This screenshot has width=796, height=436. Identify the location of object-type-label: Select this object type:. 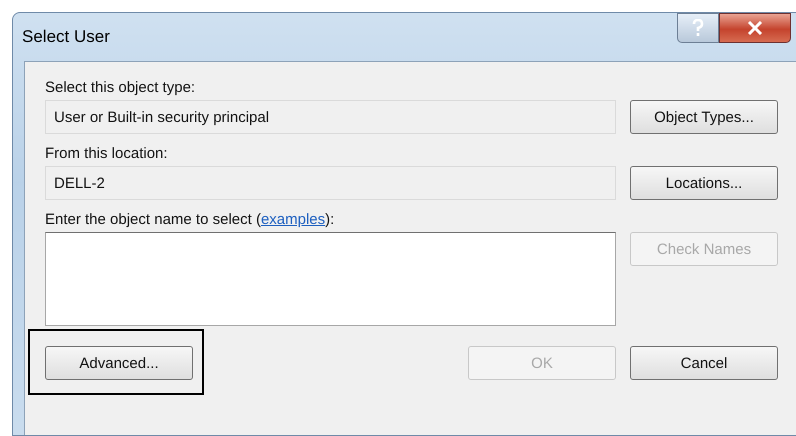
(120, 88).